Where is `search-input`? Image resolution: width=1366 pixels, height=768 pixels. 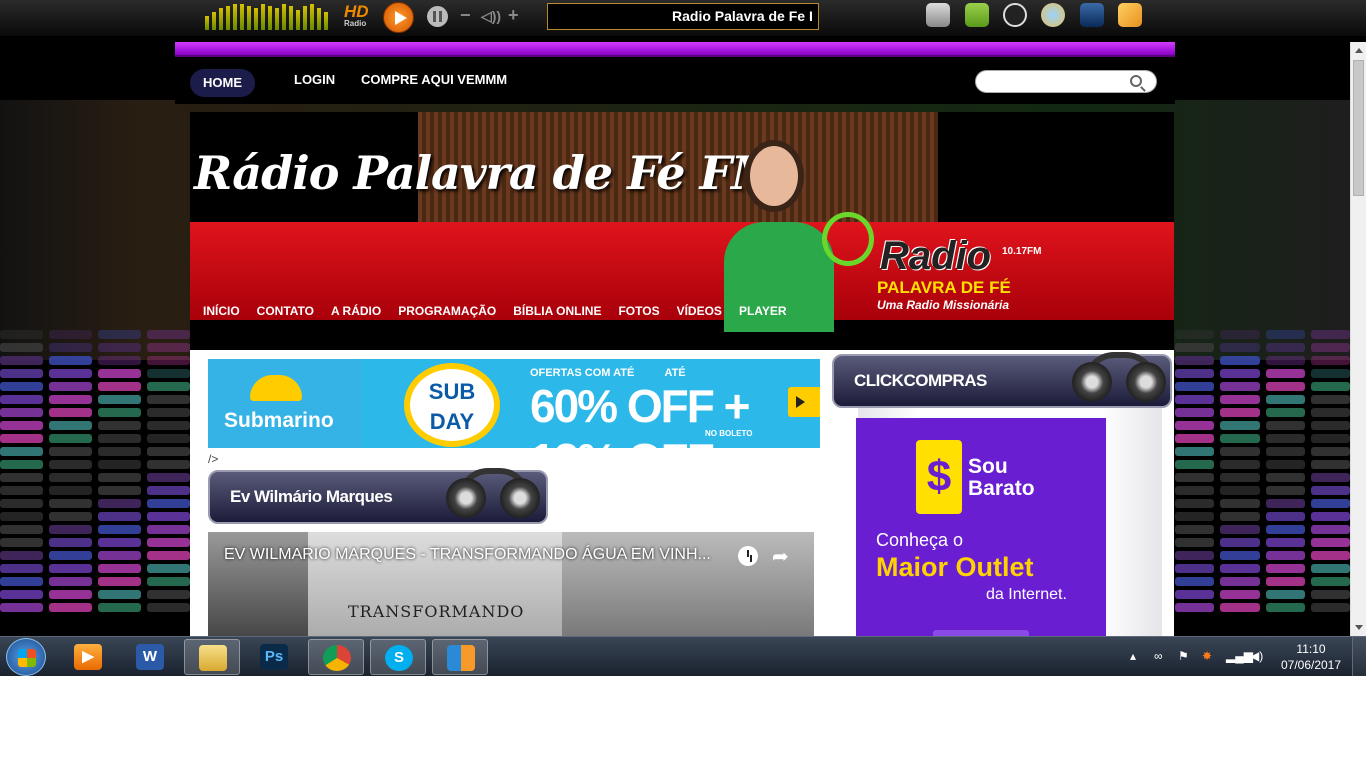
search-input is located at coordinates (1066, 81).